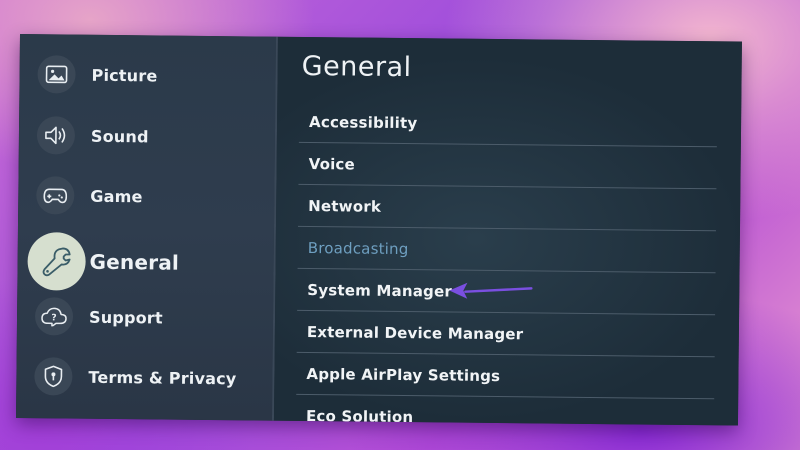  I want to click on sidebar-item-label: General, so click(134, 262).